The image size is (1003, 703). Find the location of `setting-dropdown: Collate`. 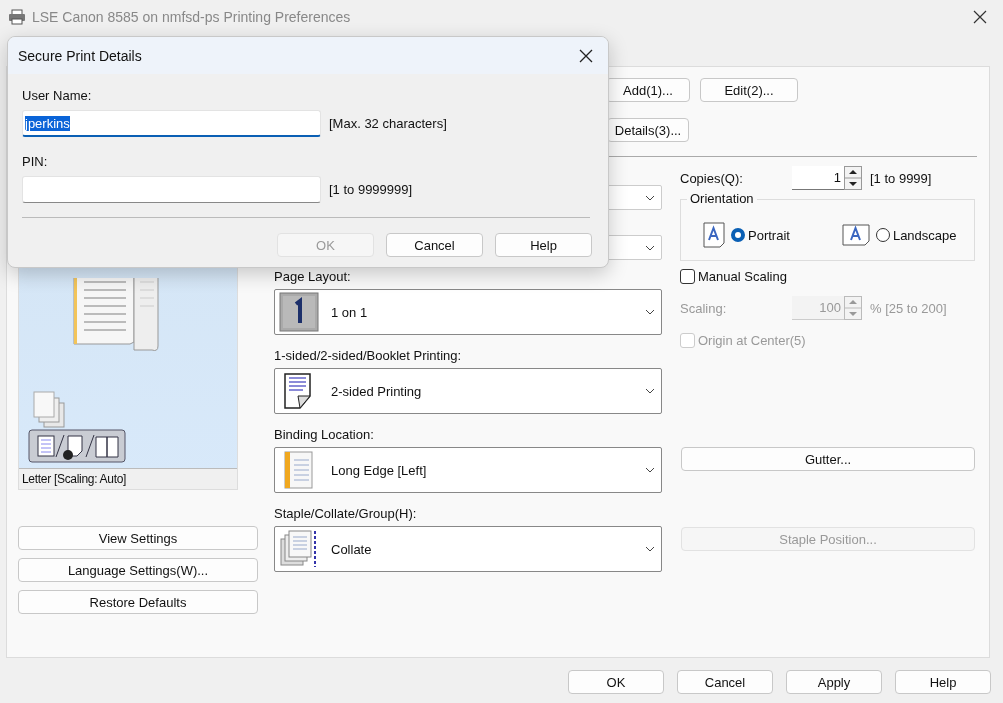

setting-dropdown: Collate is located at coordinates (468, 549).